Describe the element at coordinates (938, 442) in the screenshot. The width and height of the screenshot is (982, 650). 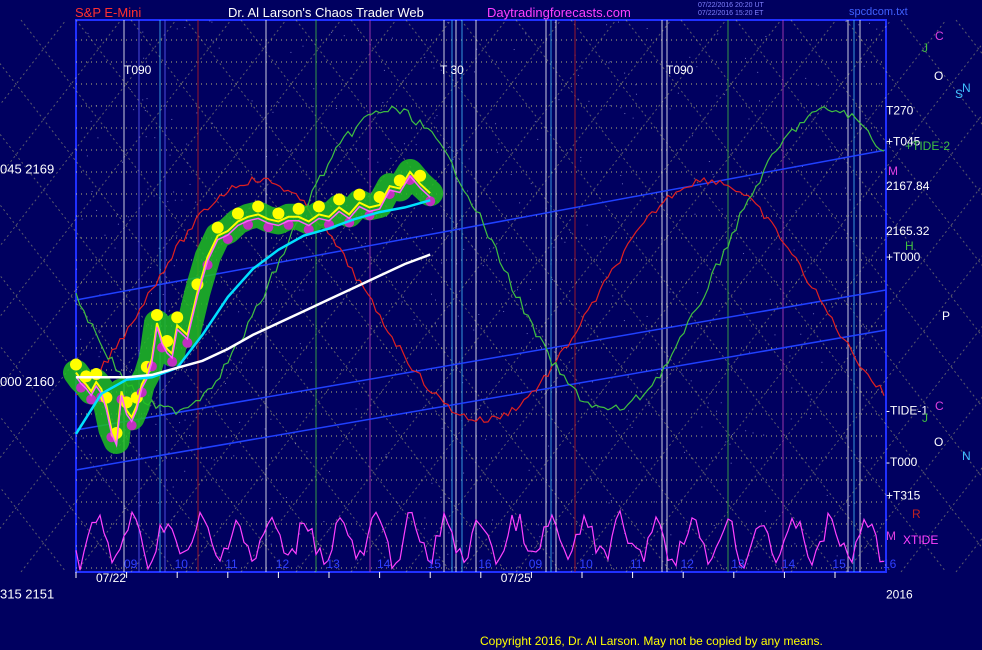
I see `cycle-label: O` at that location.